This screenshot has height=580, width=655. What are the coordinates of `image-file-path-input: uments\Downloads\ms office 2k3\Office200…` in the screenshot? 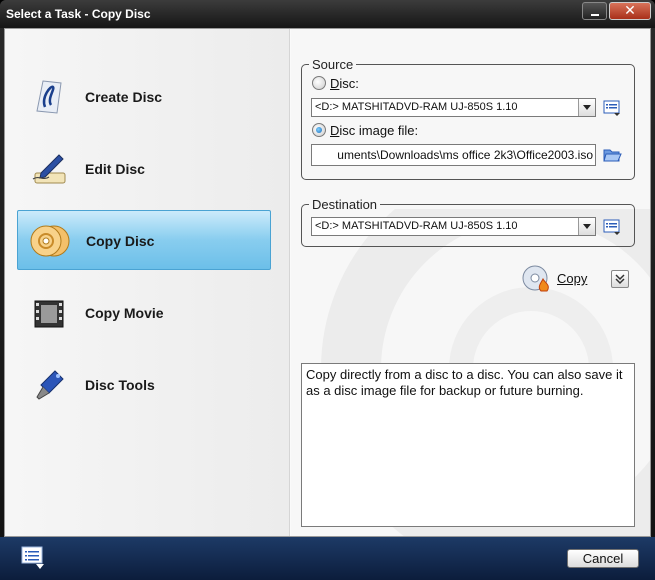 It's located at (453, 155).